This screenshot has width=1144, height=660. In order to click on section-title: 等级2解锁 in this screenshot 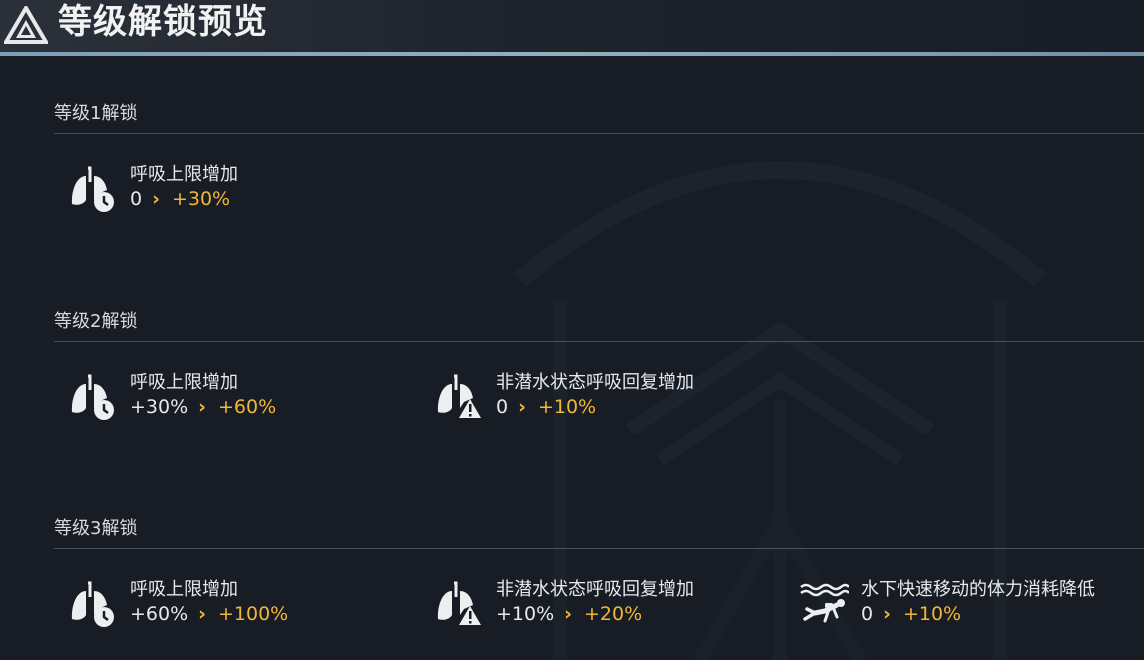, I will do `click(96, 321)`.